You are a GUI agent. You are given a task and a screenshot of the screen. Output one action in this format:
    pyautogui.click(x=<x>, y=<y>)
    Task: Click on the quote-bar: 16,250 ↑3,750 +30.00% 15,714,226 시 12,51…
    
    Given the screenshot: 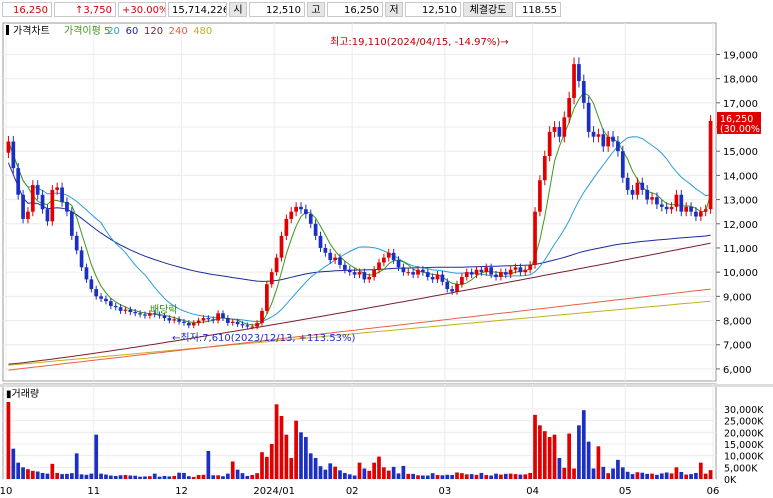 What is the action you would take?
    pyautogui.click(x=386, y=10)
    